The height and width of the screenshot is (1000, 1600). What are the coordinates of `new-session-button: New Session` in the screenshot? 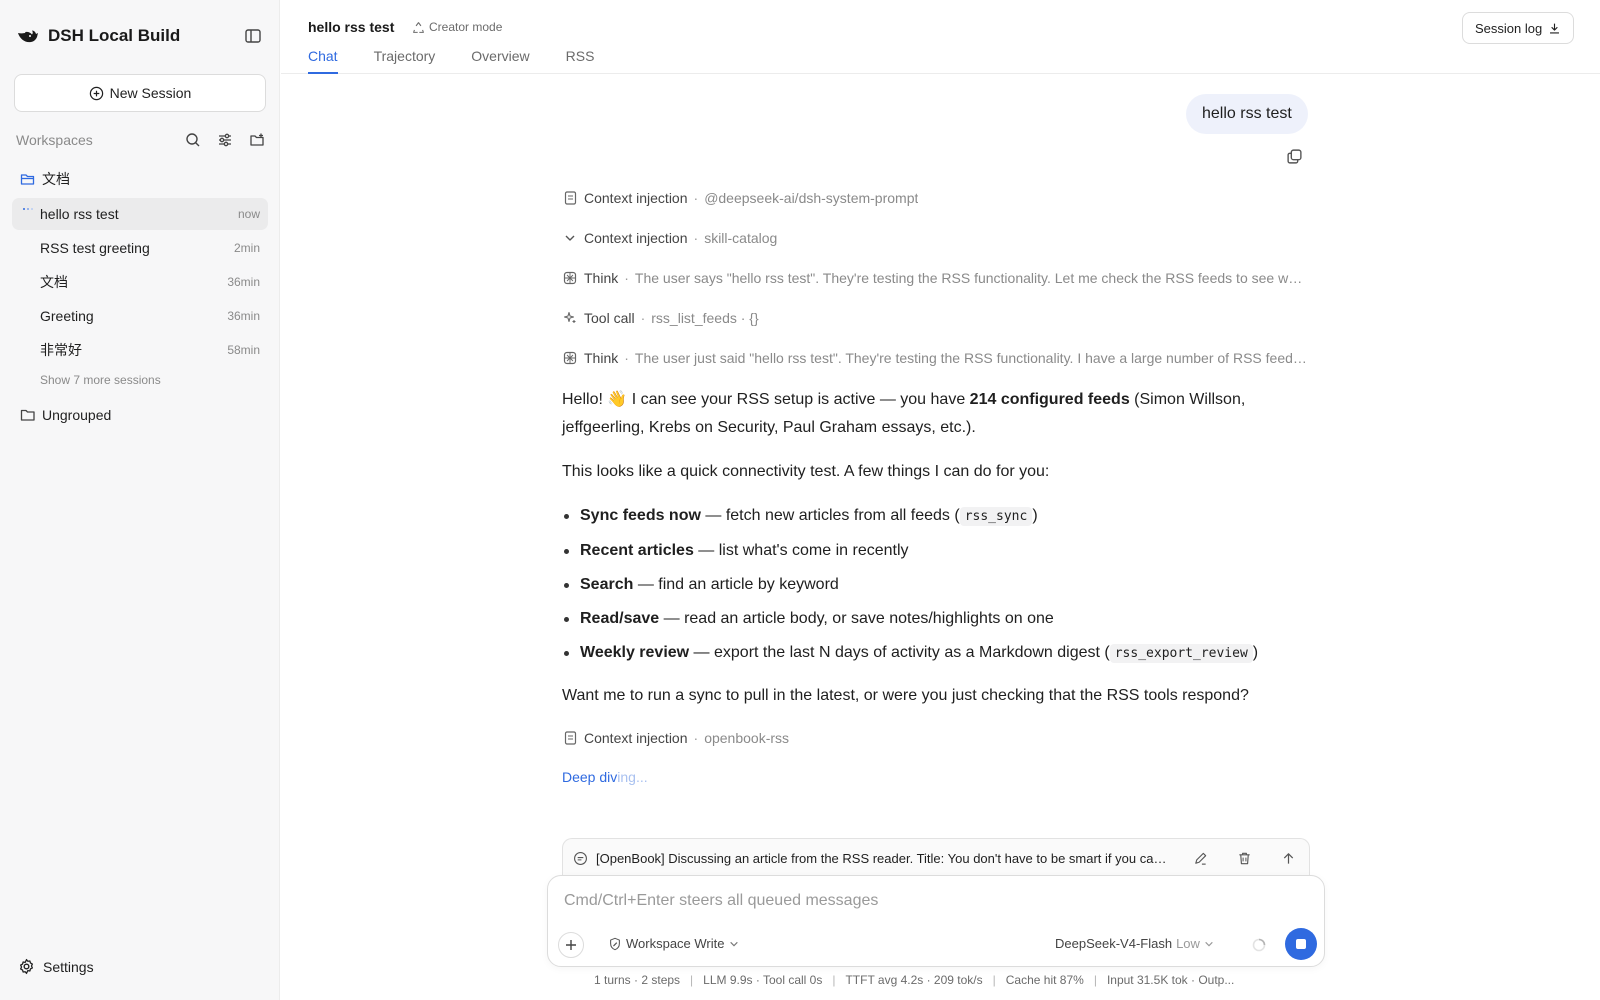 It's located at (140, 93).